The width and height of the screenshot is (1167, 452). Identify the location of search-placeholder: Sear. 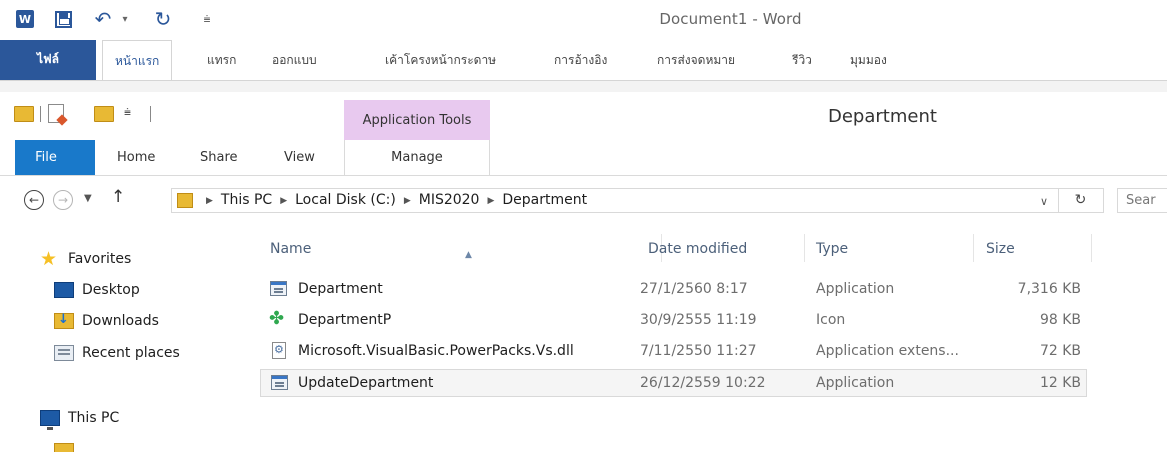
(1141, 200).